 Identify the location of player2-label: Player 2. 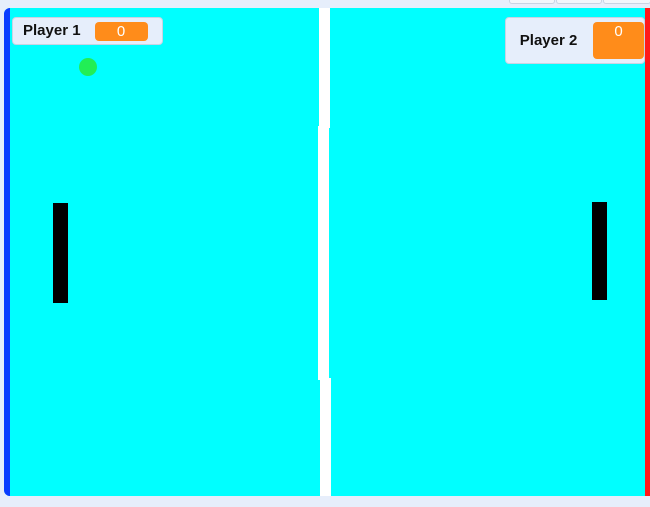
(548, 40).